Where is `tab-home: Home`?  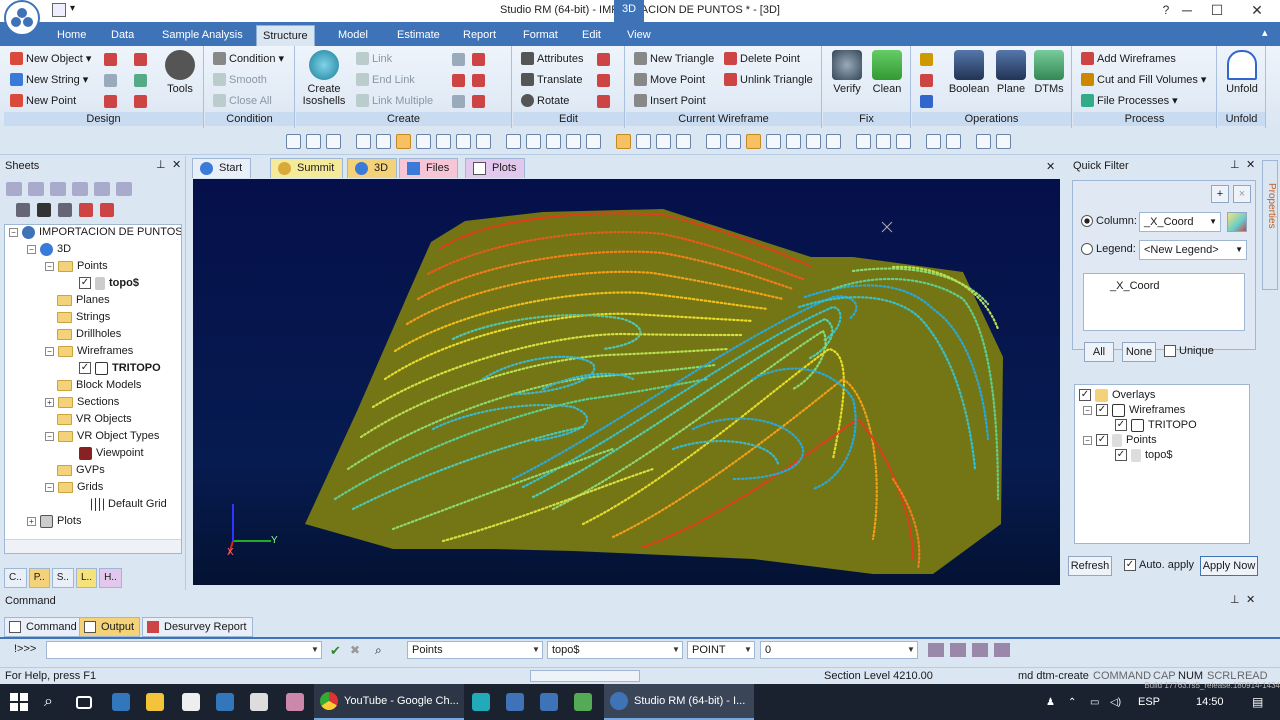 tab-home: Home is located at coordinates (71, 35).